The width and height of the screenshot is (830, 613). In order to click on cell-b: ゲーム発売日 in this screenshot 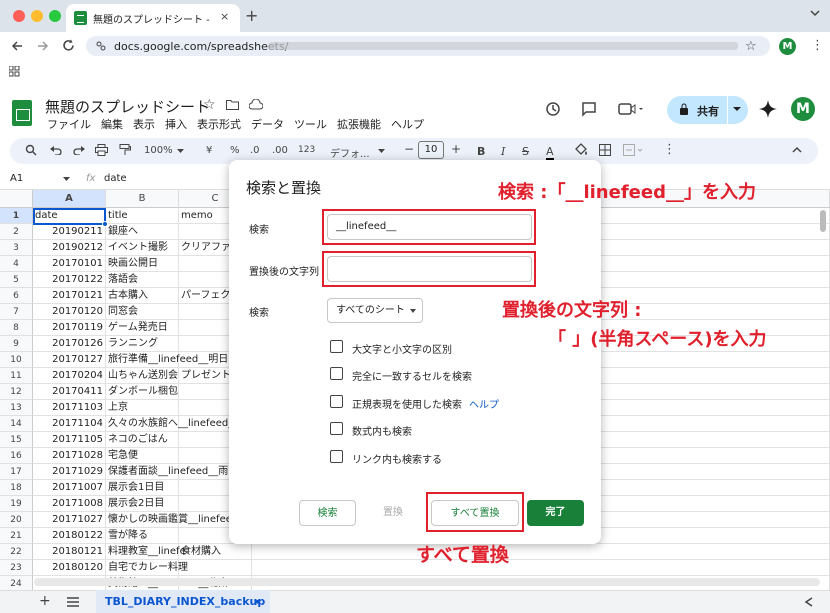, I will do `click(142, 328)`.